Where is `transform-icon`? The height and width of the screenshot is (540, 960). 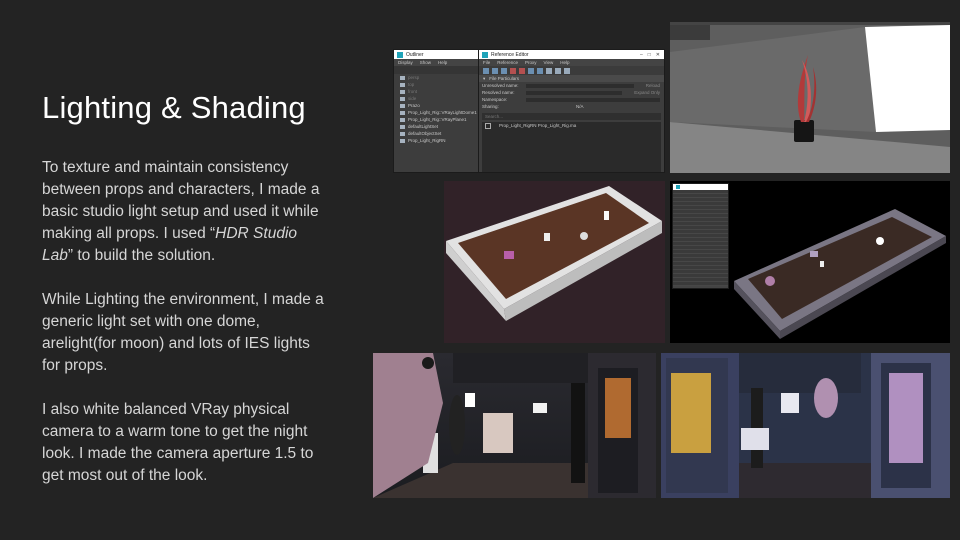
transform-icon is located at coordinates (402, 105).